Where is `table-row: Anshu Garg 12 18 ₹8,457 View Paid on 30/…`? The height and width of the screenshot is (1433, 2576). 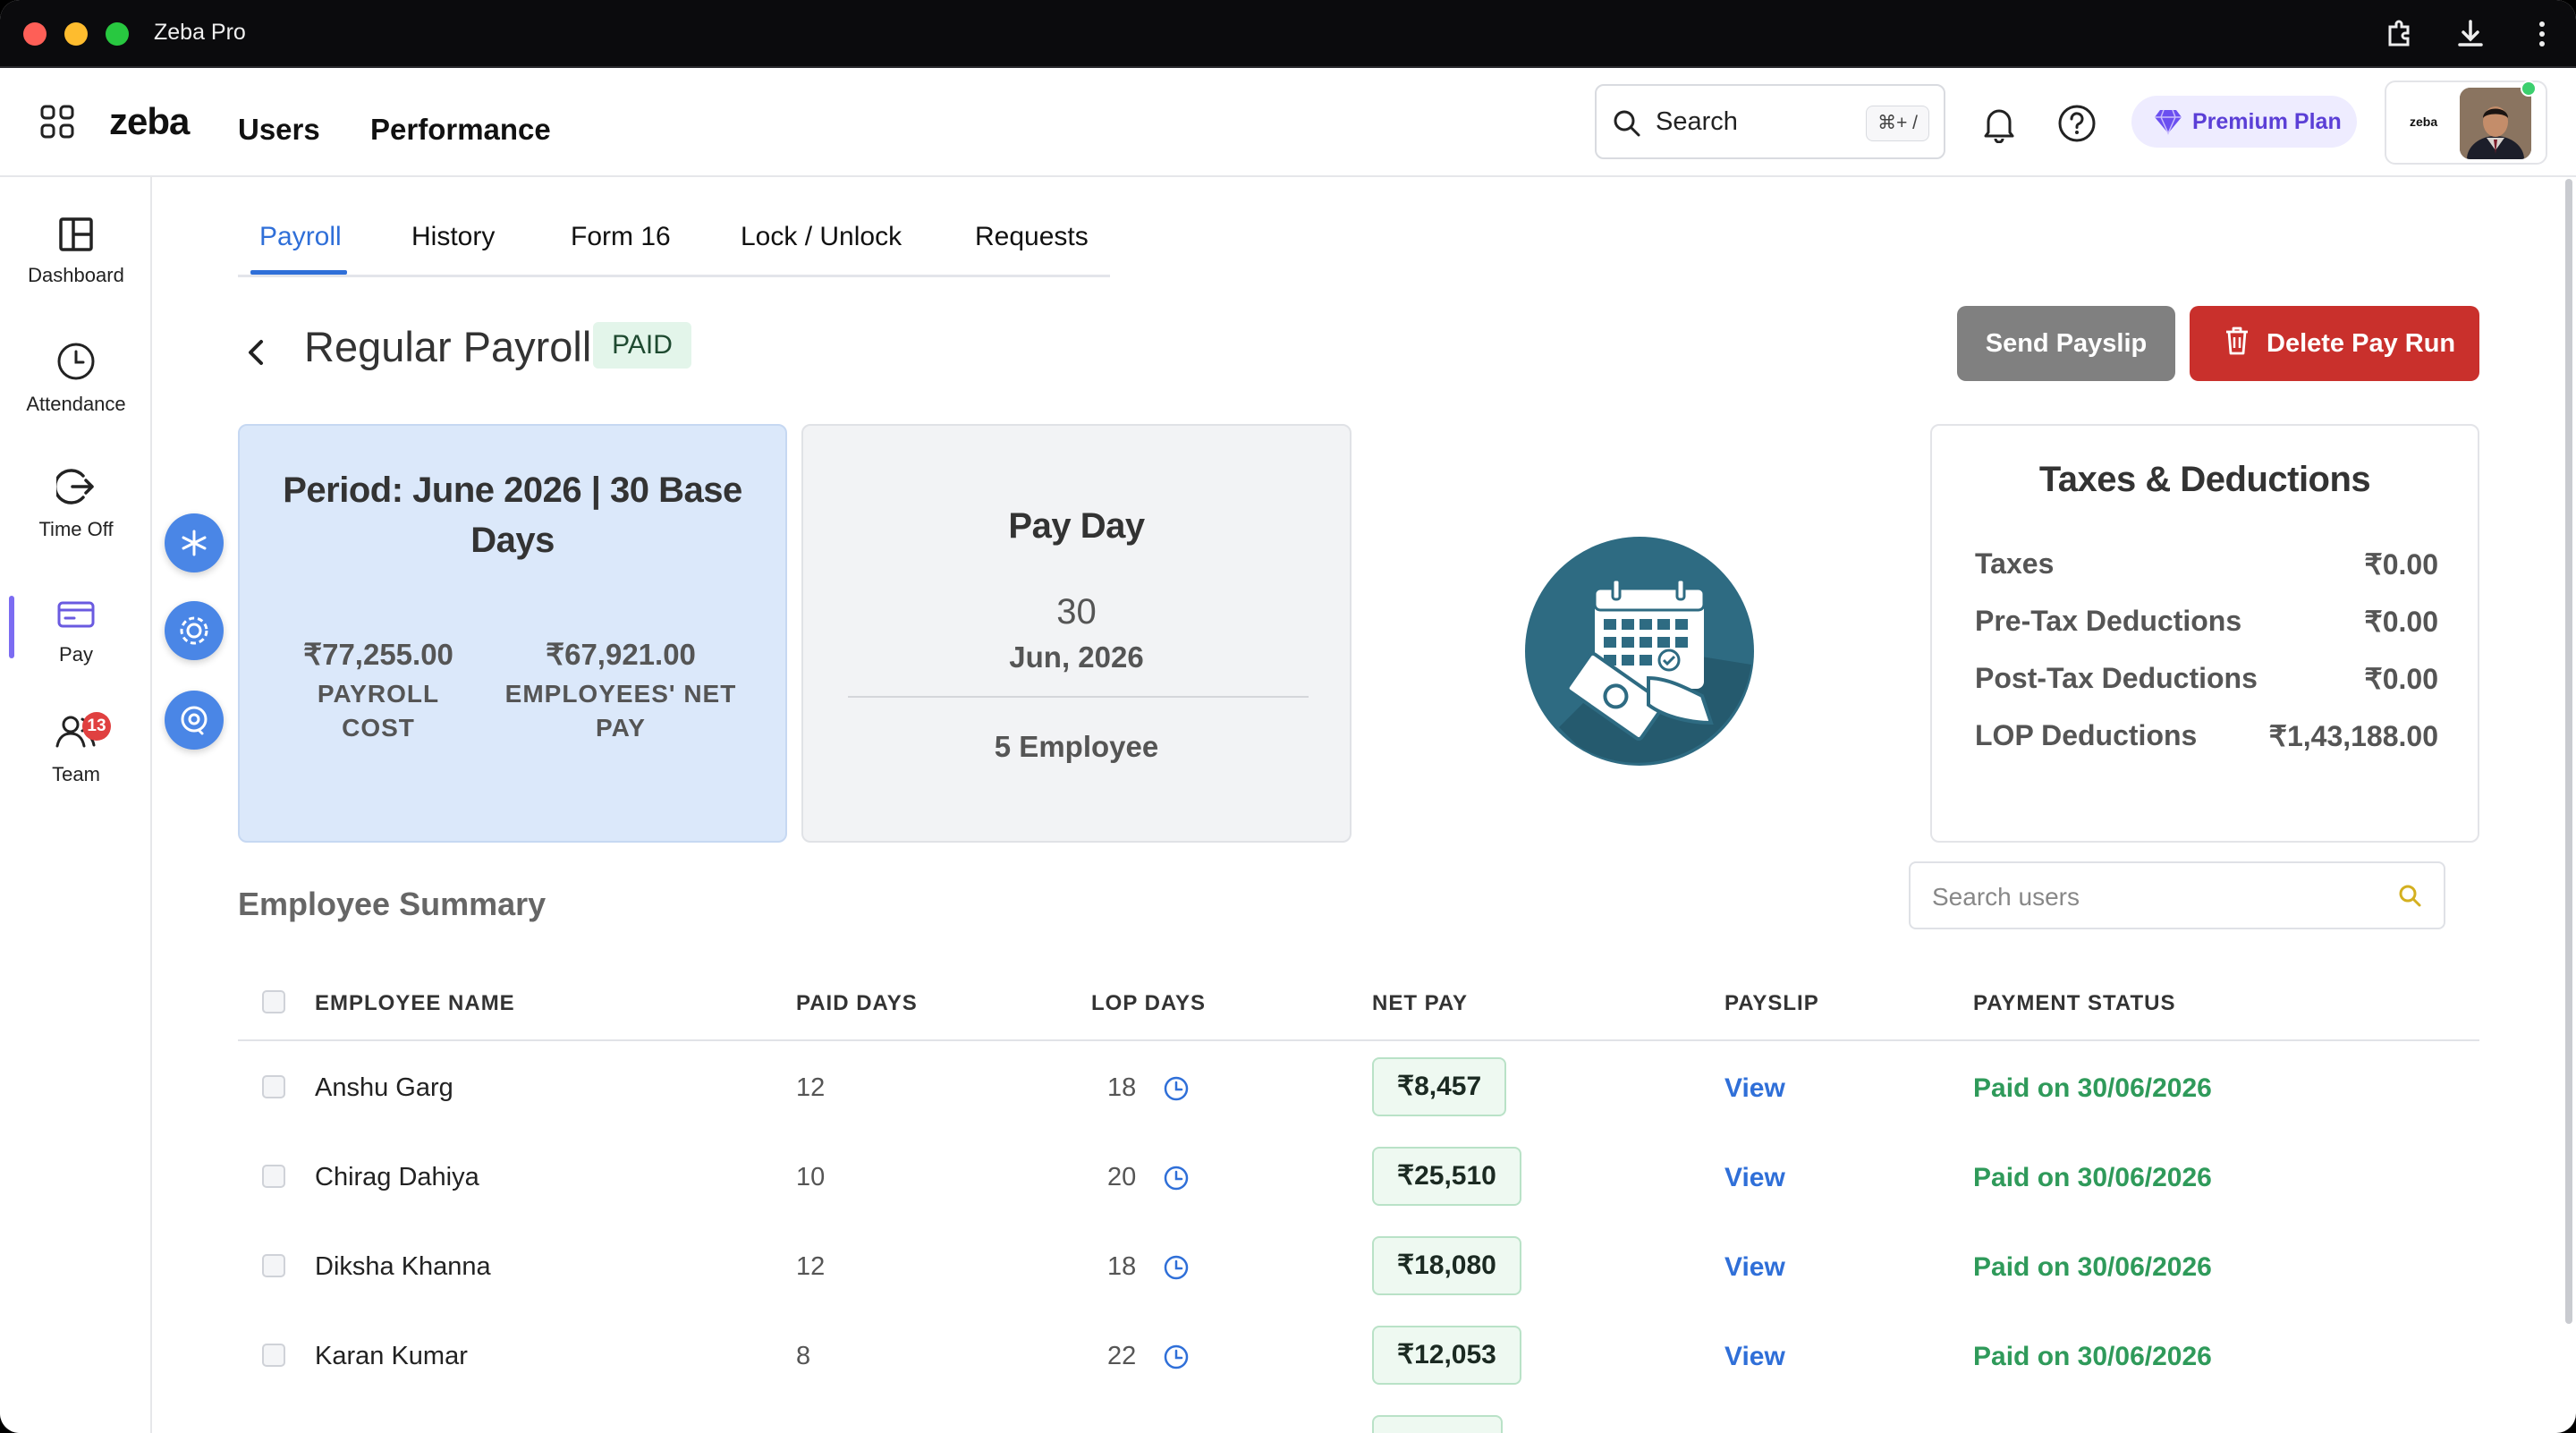 table-row: Anshu Garg 12 18 ₹8,457 View Paid on 30/… is located at coordinates (1358, 1086).